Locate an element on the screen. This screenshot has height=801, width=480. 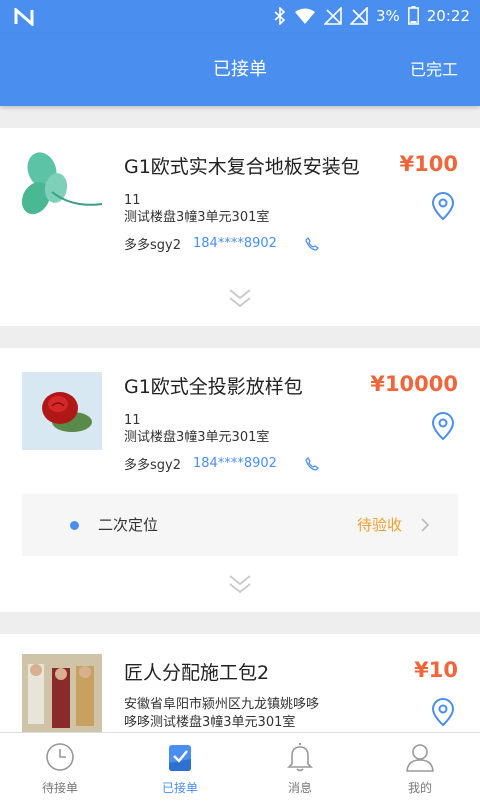
tab-pending-orders: 待接单 is located at coordinates (60, 767).